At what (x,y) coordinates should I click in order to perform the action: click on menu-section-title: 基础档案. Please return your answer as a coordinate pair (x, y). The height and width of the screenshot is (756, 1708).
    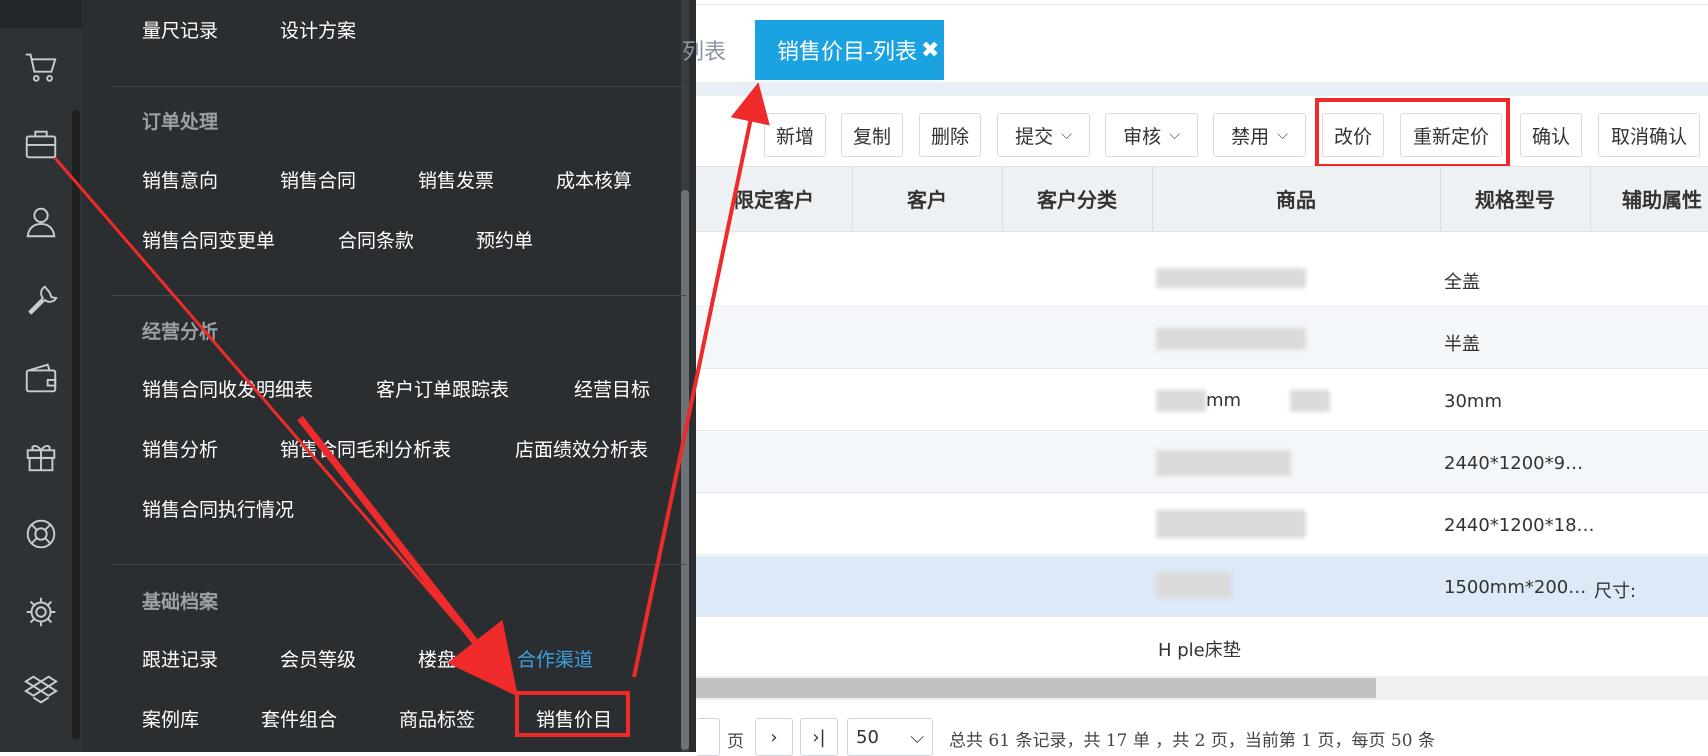
    Looking at the image, I should click on (180, 602).